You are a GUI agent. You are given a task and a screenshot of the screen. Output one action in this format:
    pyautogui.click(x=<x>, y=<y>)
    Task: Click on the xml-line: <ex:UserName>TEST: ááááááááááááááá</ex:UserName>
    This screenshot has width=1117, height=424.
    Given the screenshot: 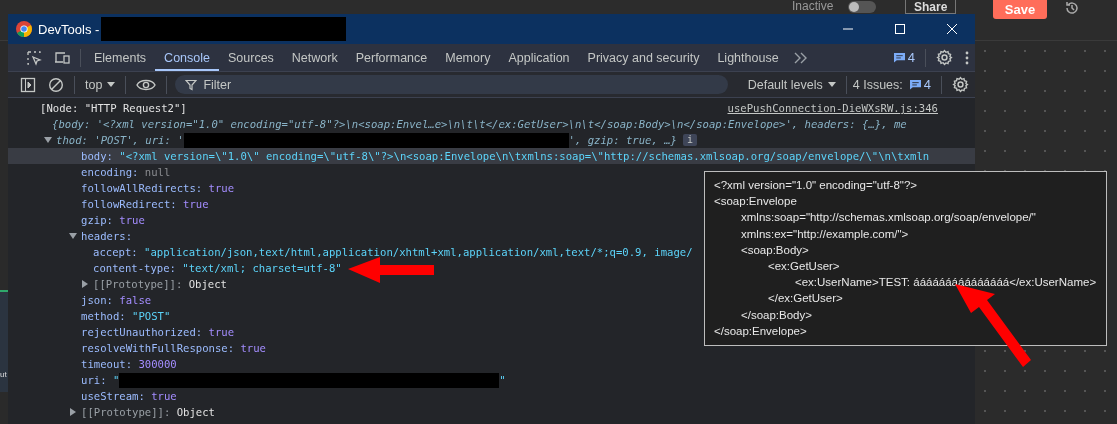 What is the action you would take?
    pyautogui.click(x=946, y=283)
    